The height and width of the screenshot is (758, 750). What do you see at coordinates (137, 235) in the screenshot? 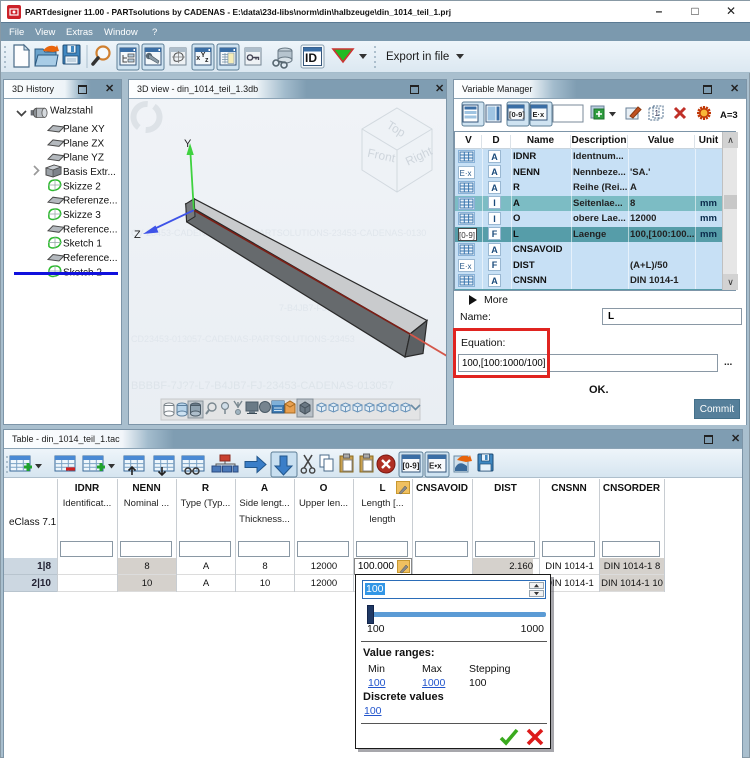
I see `svg-text: Z` at bounding box center [137, 235].